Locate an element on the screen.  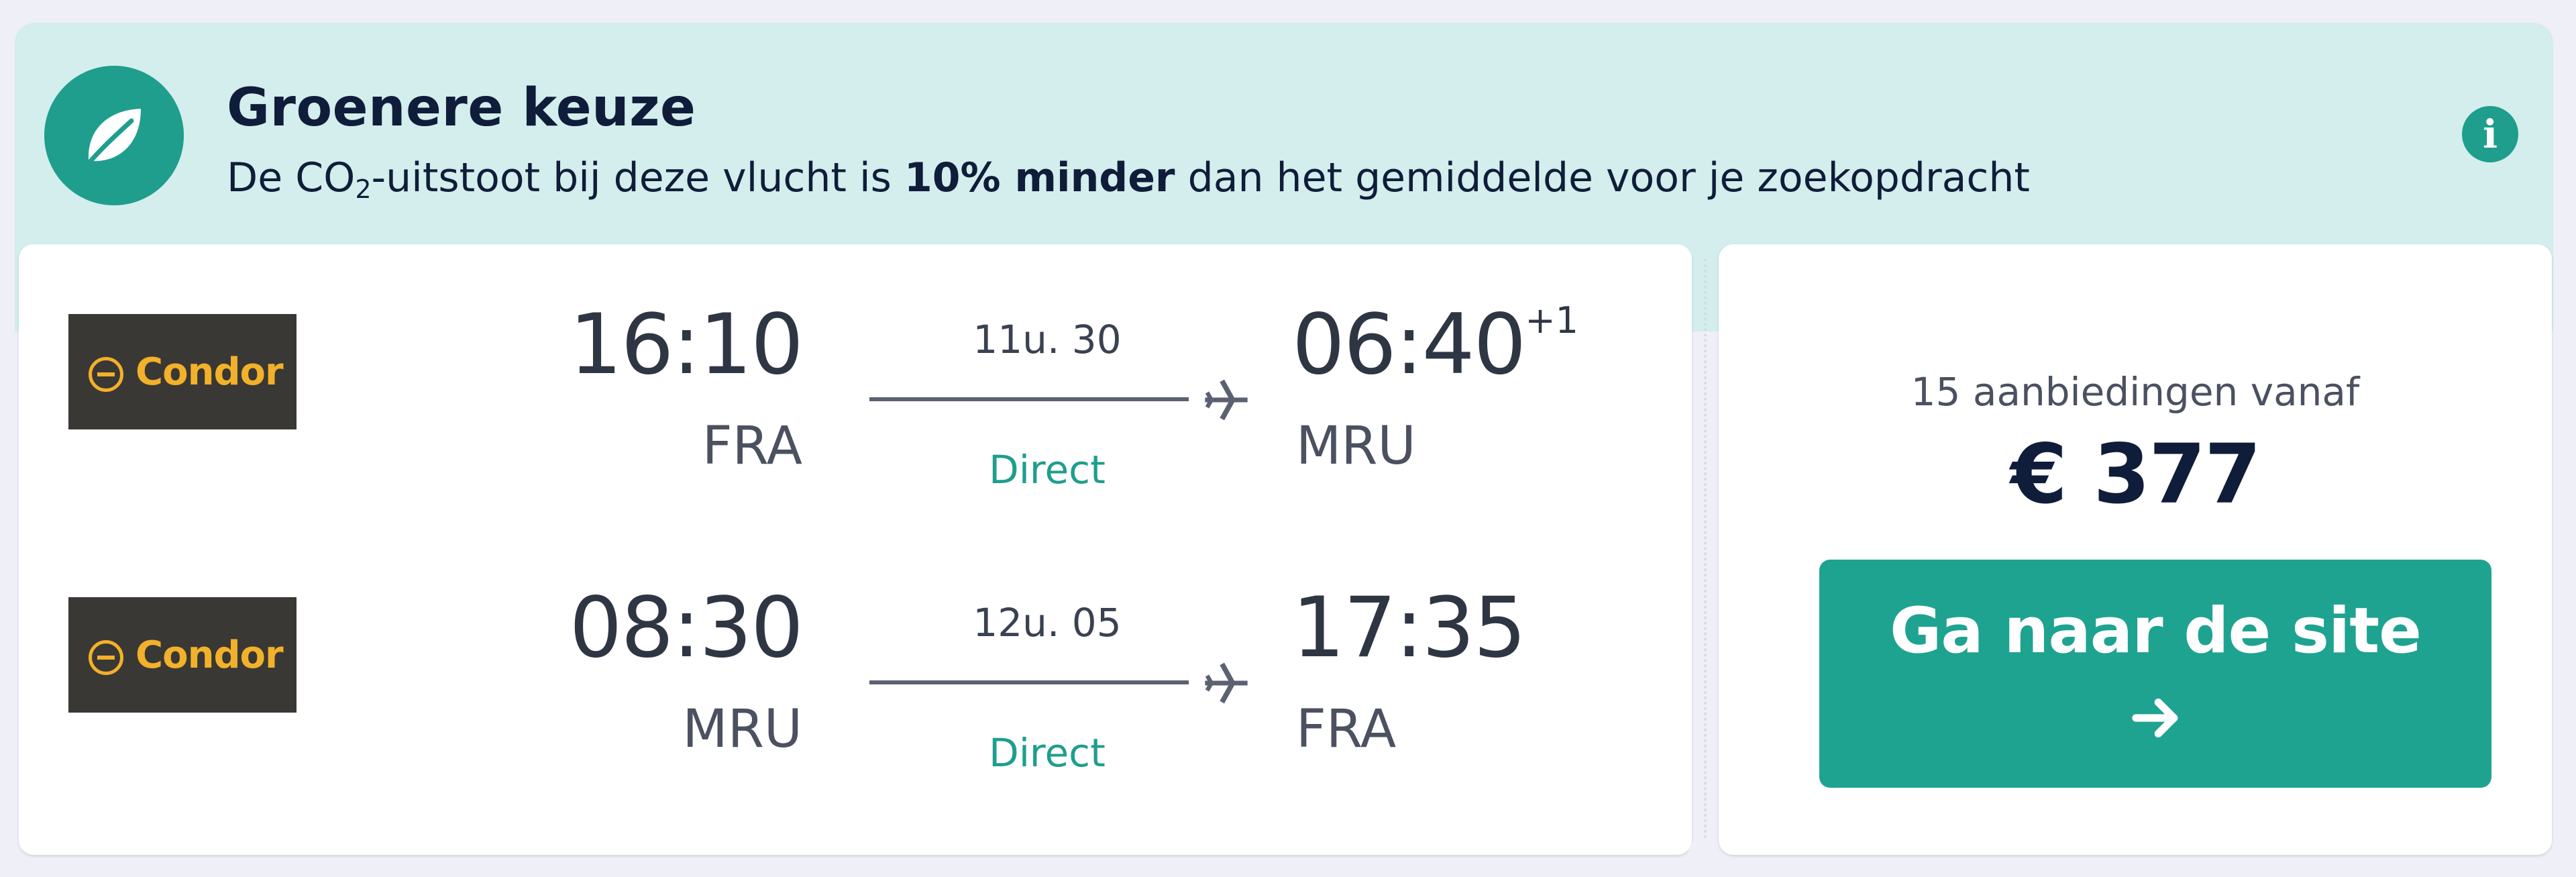
arrival-airport: FRA is located at coordinates (1346, 729).